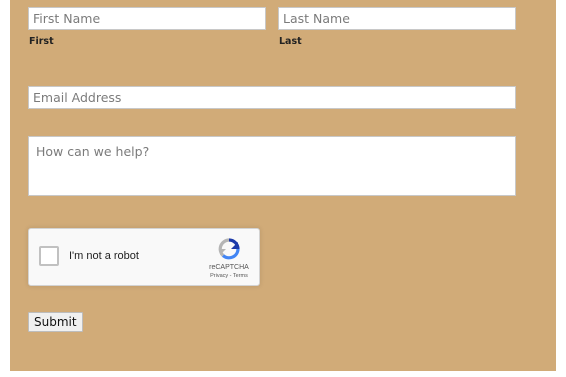 The image size is (566, 377). I want to click on recaptcha-logo-icon, so click(229, 249).